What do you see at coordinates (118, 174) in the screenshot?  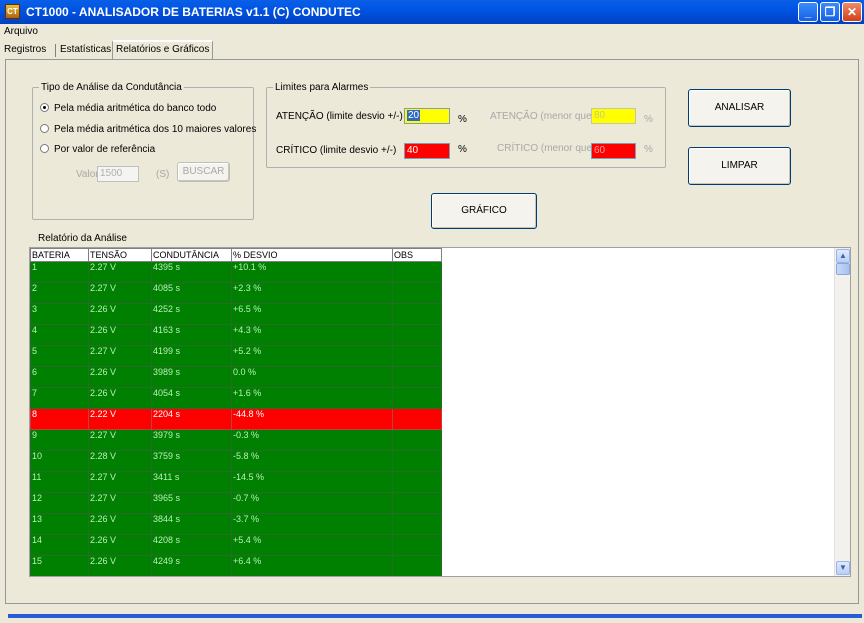 I see `reference-value-input: 1500` at bounding box center [118, 174].